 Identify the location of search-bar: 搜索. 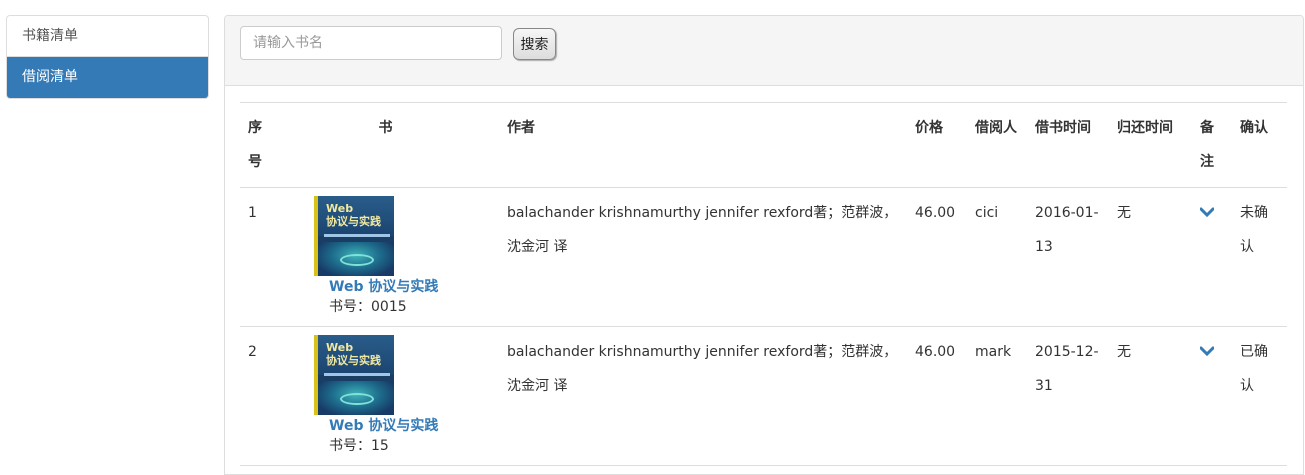
(764, 51).